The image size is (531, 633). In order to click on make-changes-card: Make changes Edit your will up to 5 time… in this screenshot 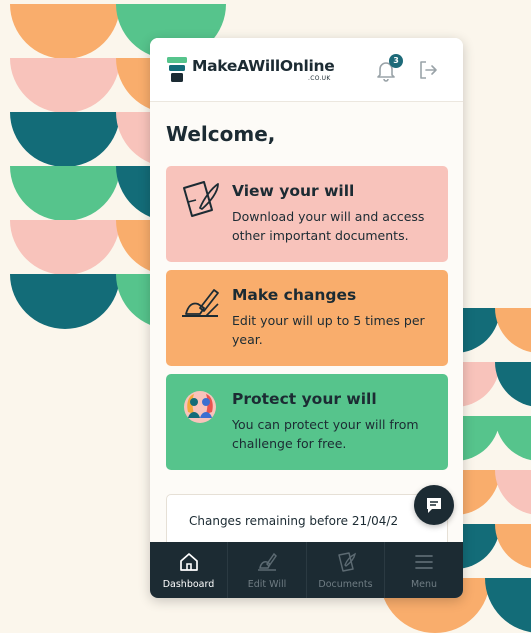, I will do `click(307, 318)`.